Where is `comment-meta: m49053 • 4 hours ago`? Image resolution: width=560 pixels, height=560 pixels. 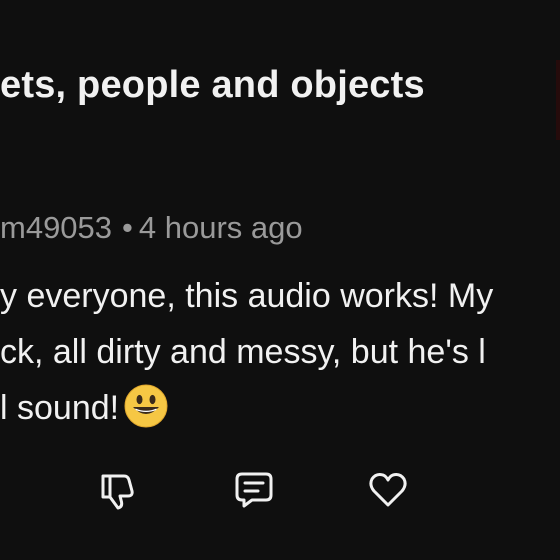 comment-meta: m49053 • 4 hours ago is located at coordinates (151, 228).